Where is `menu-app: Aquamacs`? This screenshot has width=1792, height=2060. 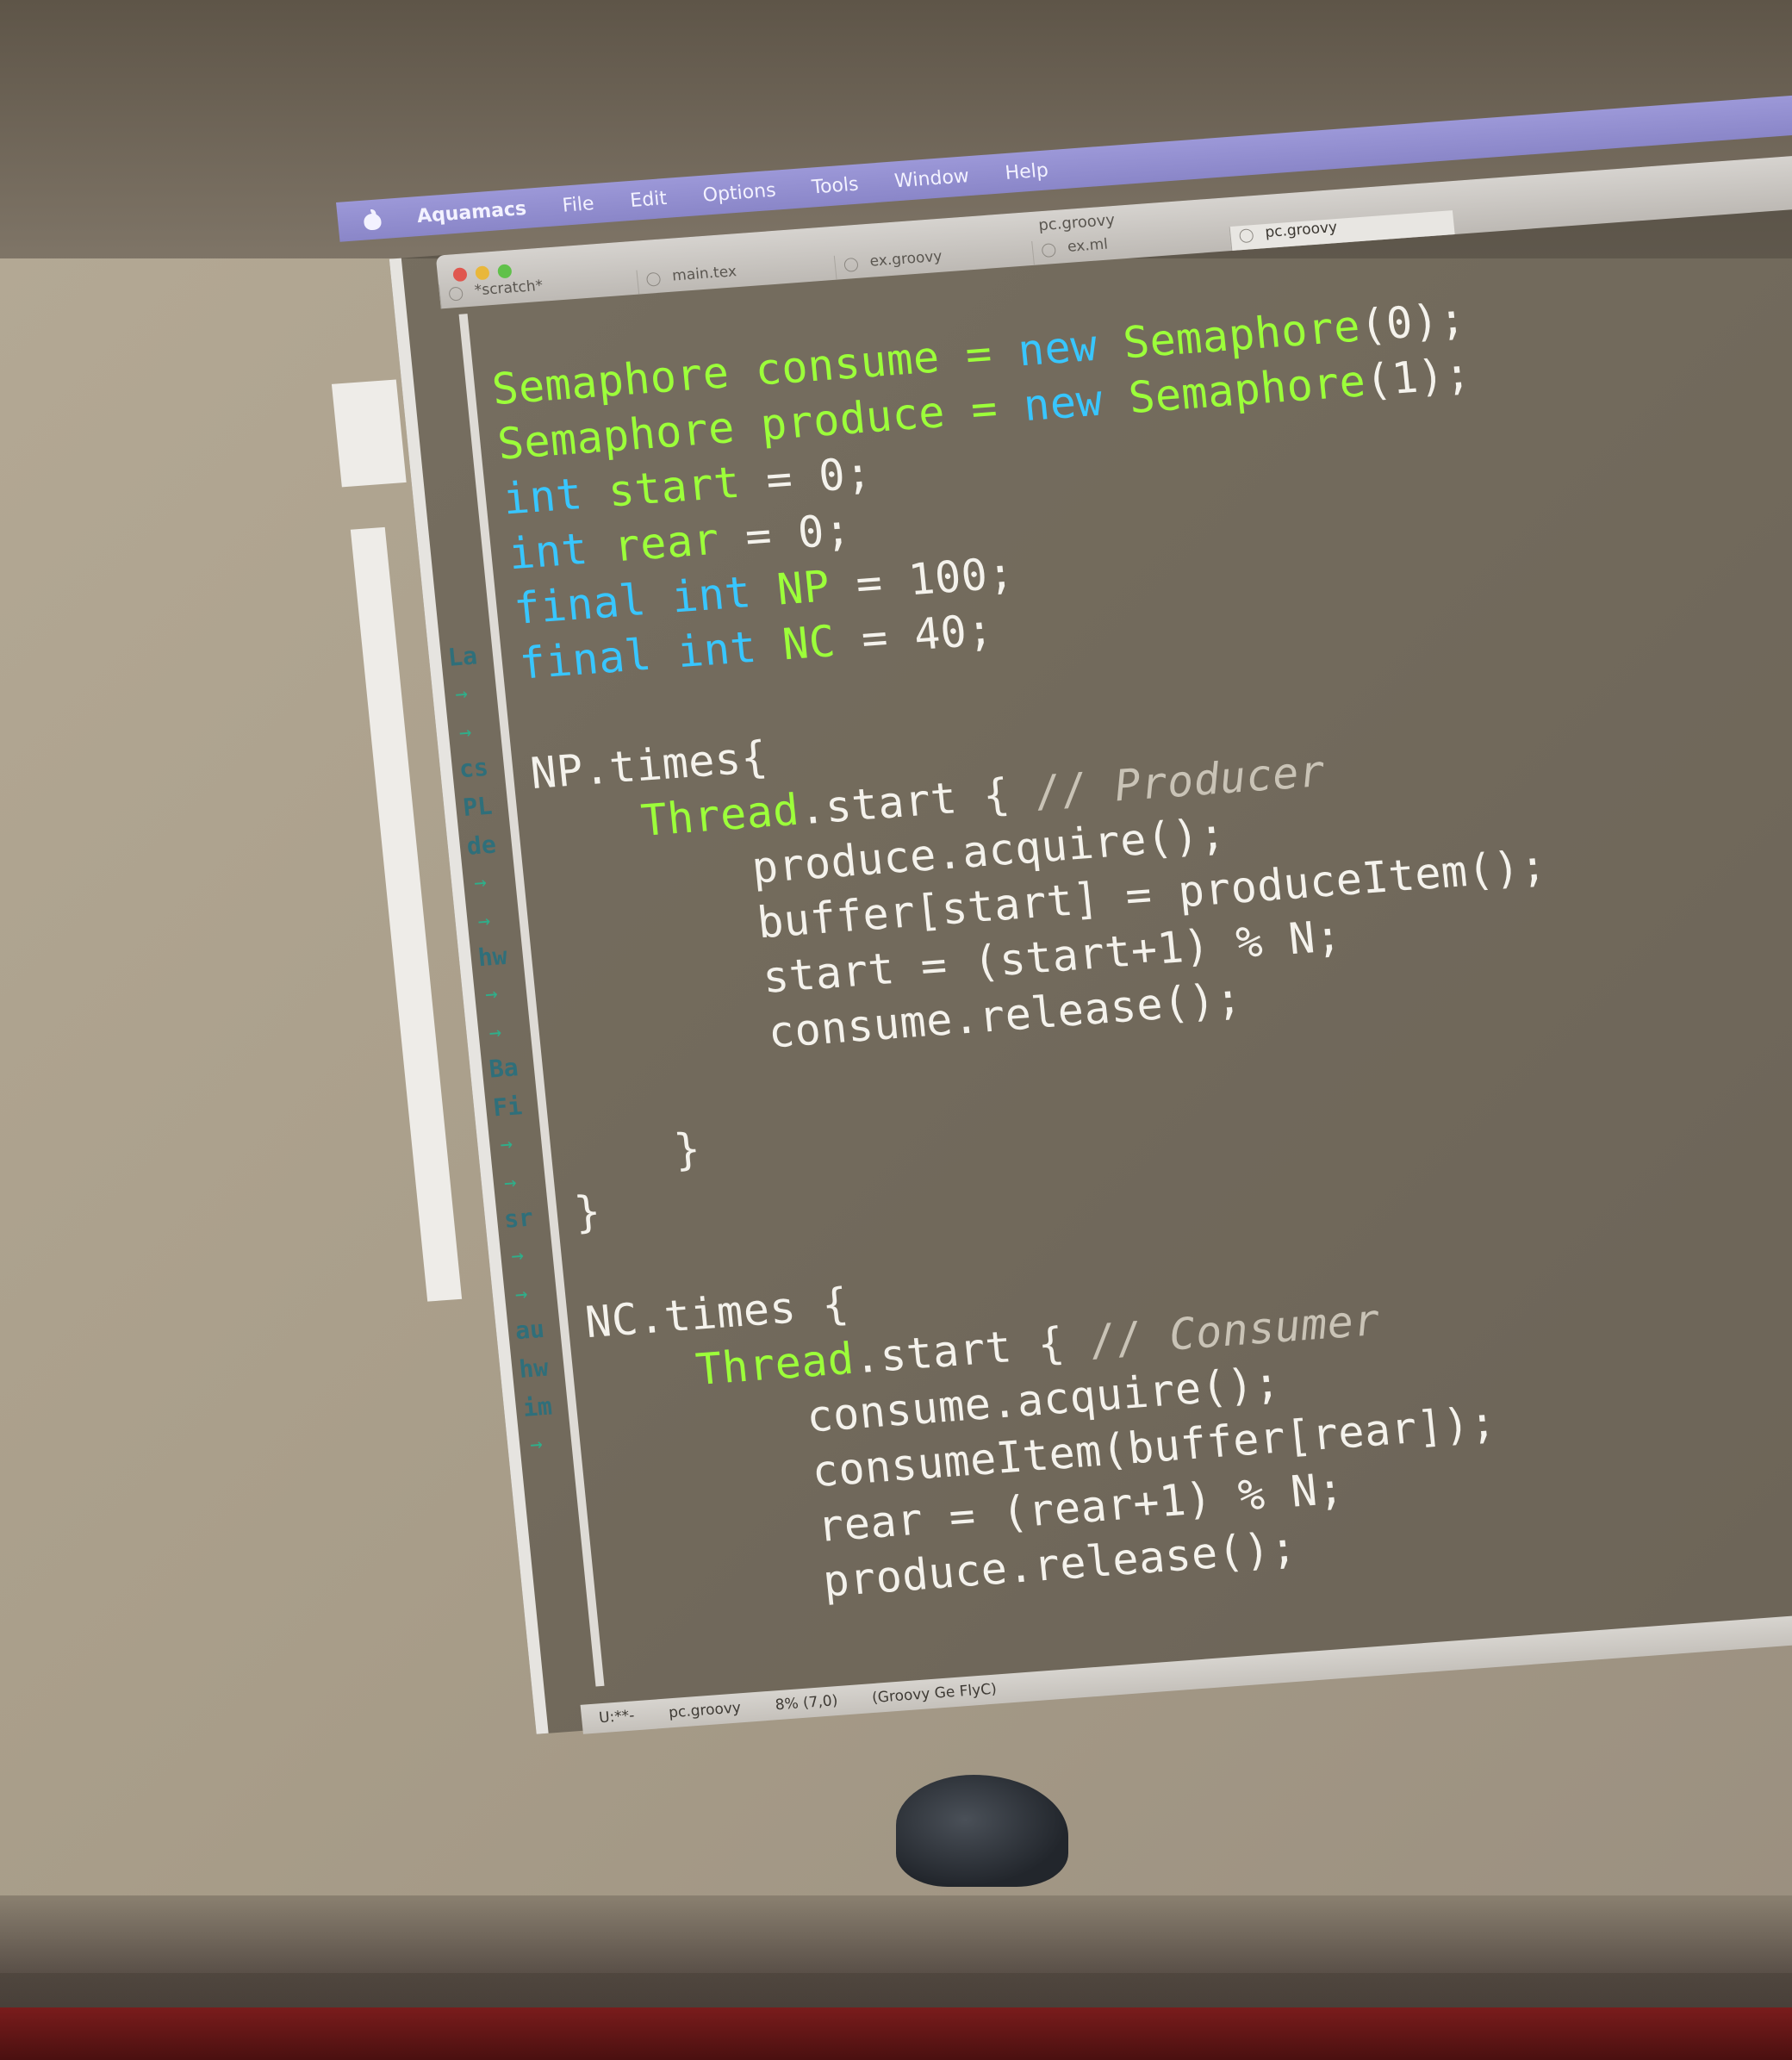
menu-app: Aquamacs is located at coordinates (472, 212).